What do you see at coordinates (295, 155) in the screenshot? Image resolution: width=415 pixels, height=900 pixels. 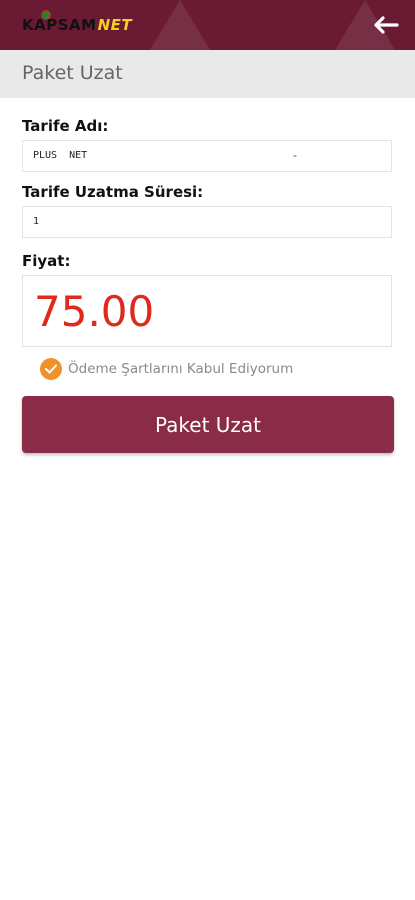 I see `tariff-name-suffix: -` at bounding box center [295, 155].